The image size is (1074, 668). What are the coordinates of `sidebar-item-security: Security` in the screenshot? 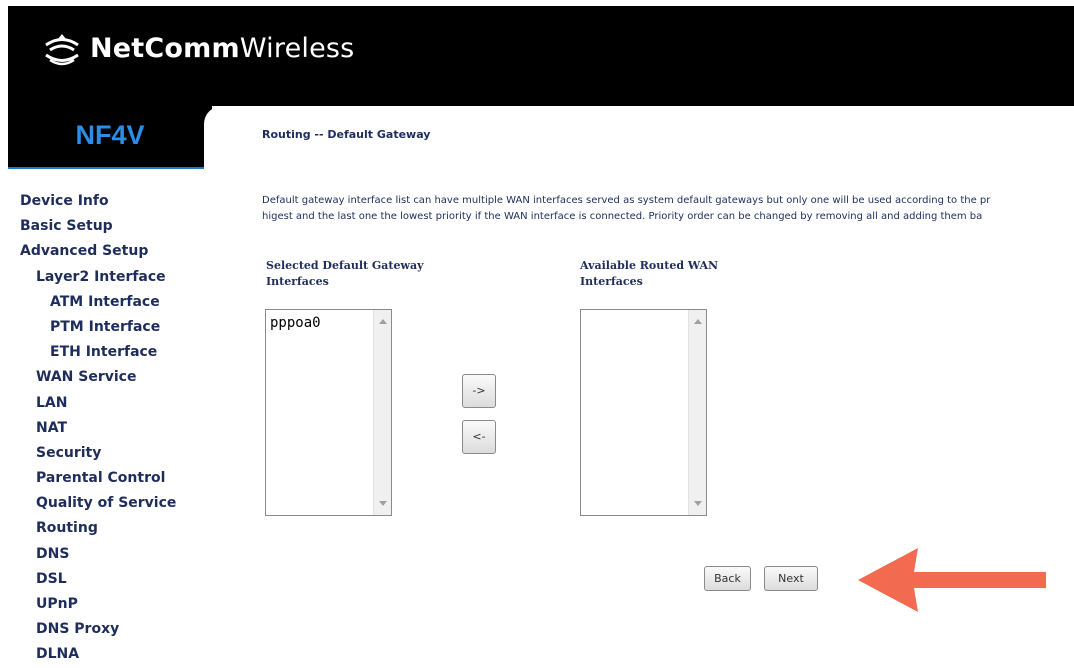 It's located at (106, 453).